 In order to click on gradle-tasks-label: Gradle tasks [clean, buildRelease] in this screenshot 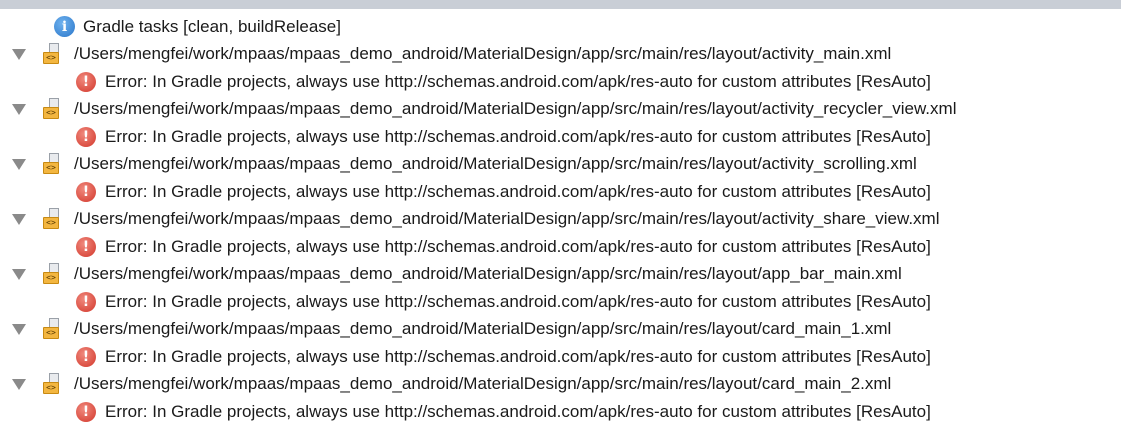, I will do `click(212, 26)`.